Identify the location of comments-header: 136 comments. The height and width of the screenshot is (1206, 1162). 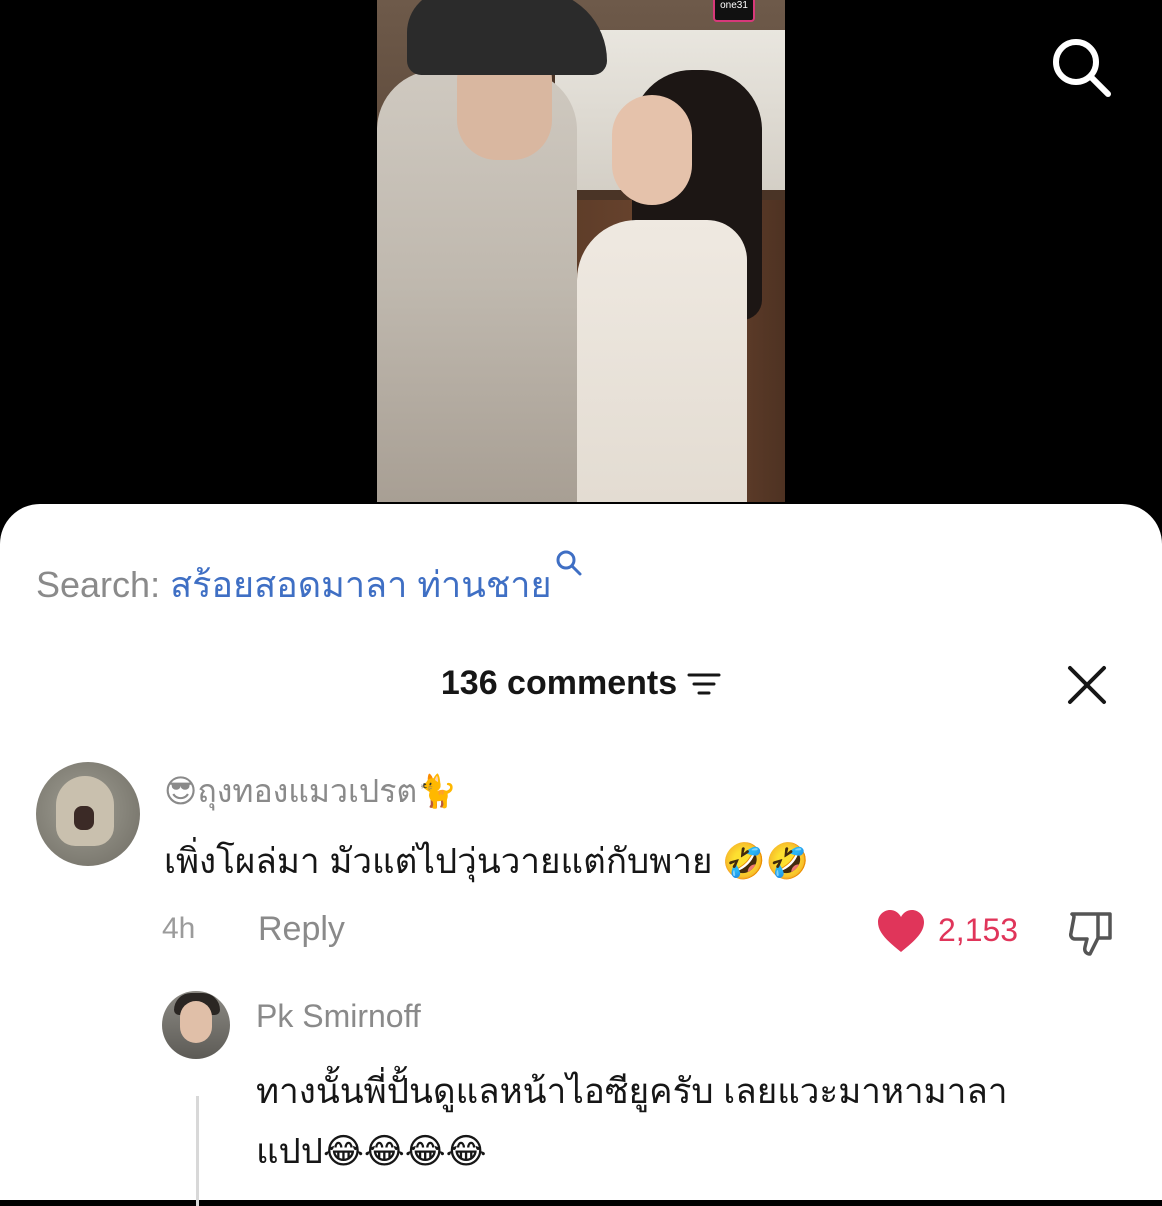
(581, 683).